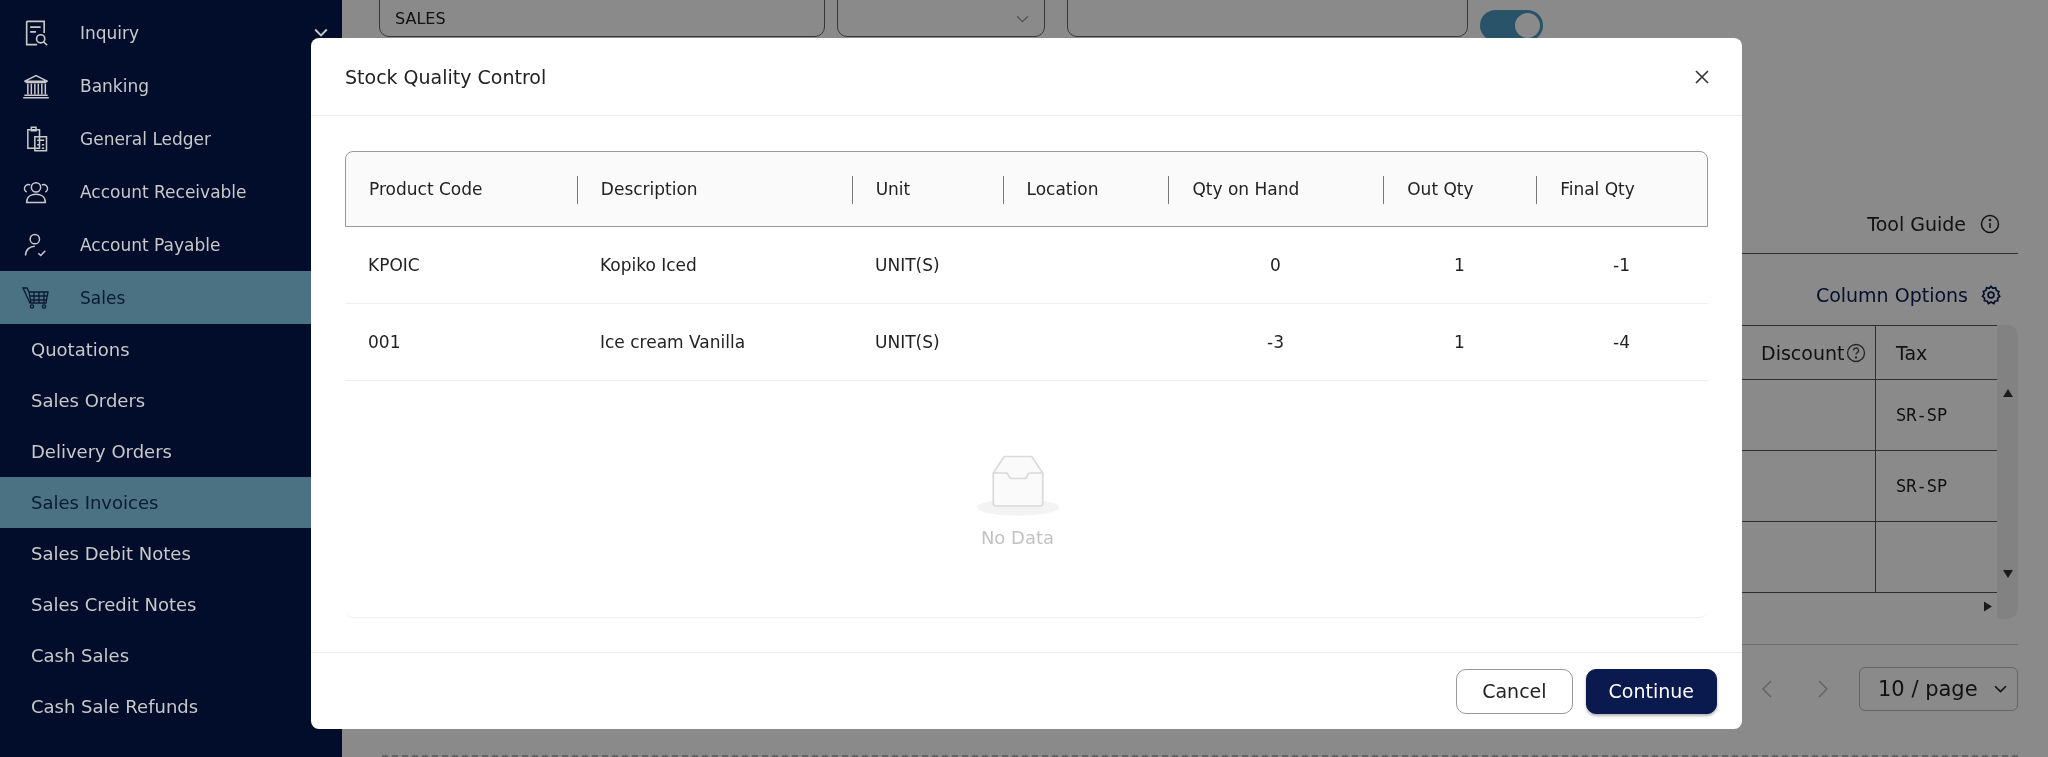 The width and height of the screenshot is (2048, 757). What do you see at coordinates (893, 189) in the screenshot?
I see `column-header: Unit` at bounding box center [893, 189].